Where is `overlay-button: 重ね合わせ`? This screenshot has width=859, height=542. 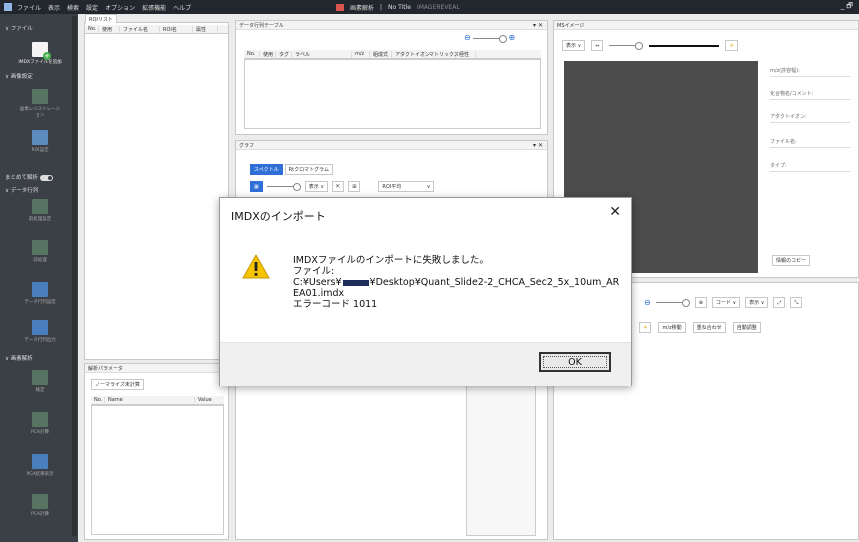 overlay-button: 重ね合わせ is located at coordinates (709, 327).